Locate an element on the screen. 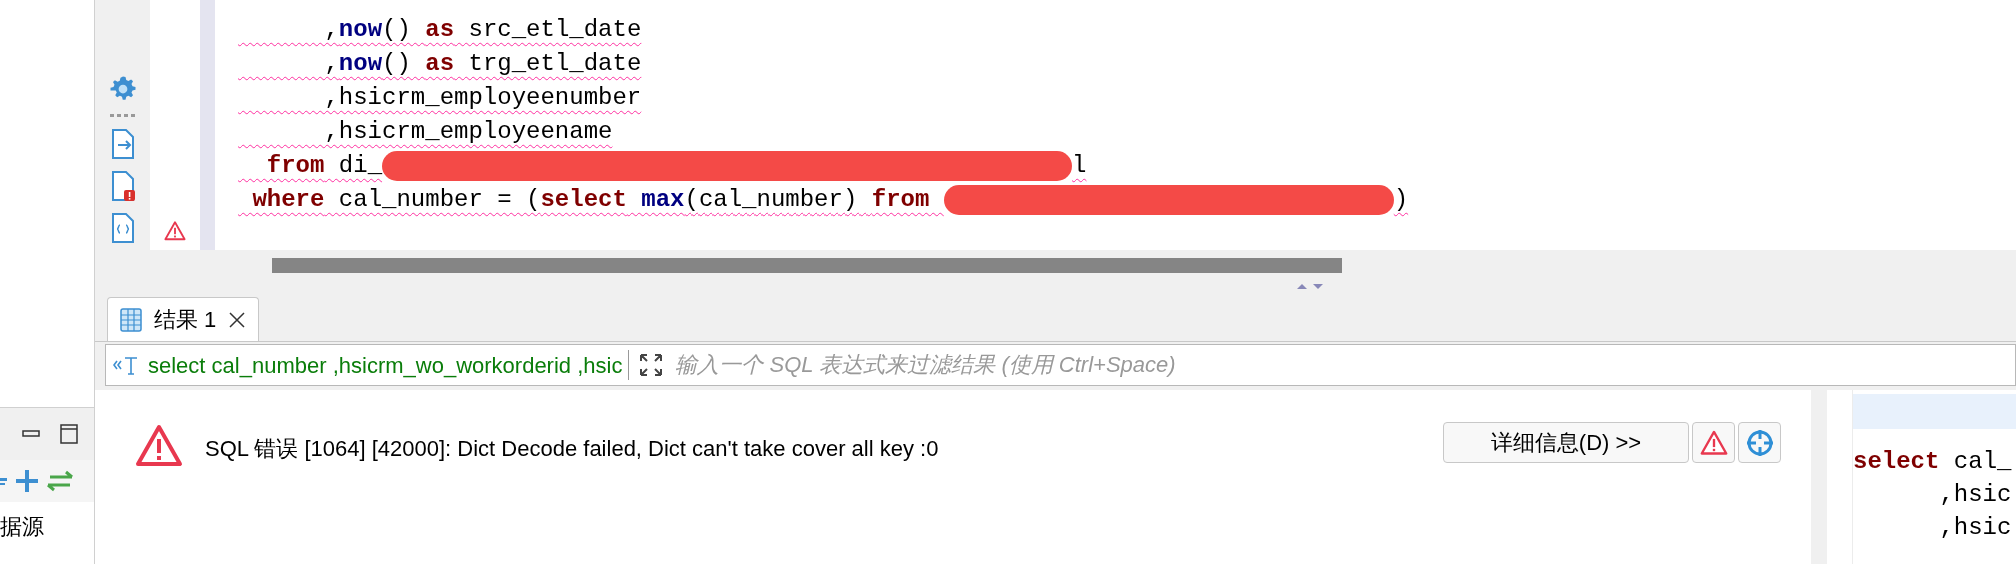  filter-field: select cal_number ,hsicrm_wo_workorderid ,hsic 输入一个 SQL 表达式来过滤结果 (使用 Ctrl+Space) is located at coordinates (1060, 365).